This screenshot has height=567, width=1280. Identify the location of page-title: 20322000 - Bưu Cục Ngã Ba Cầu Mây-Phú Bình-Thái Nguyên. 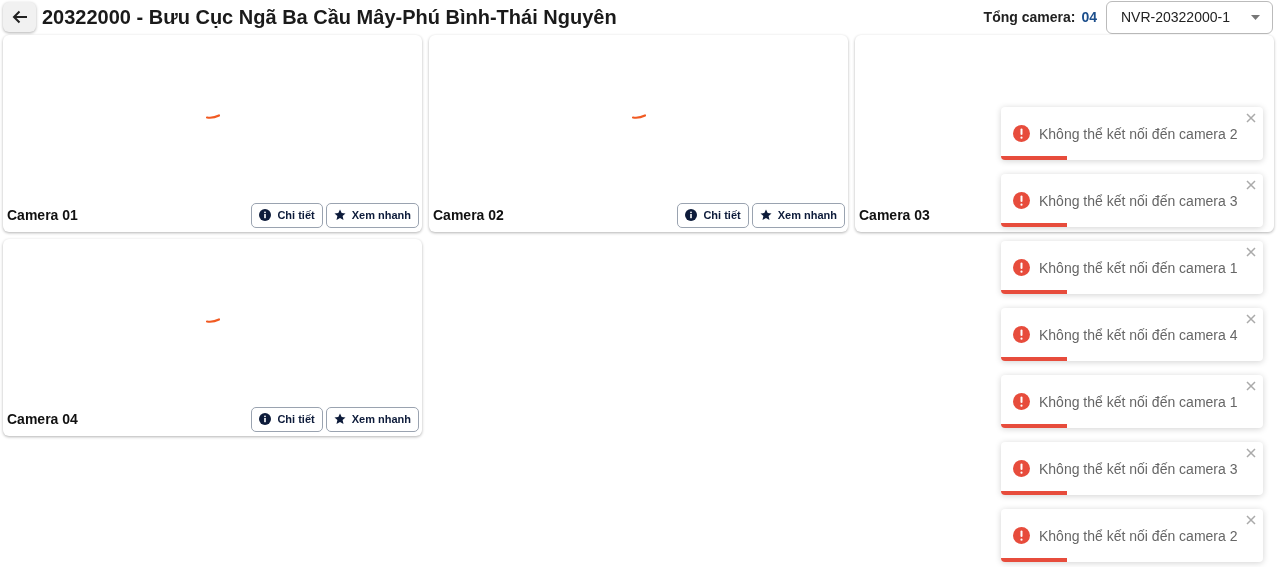
(330, 17).